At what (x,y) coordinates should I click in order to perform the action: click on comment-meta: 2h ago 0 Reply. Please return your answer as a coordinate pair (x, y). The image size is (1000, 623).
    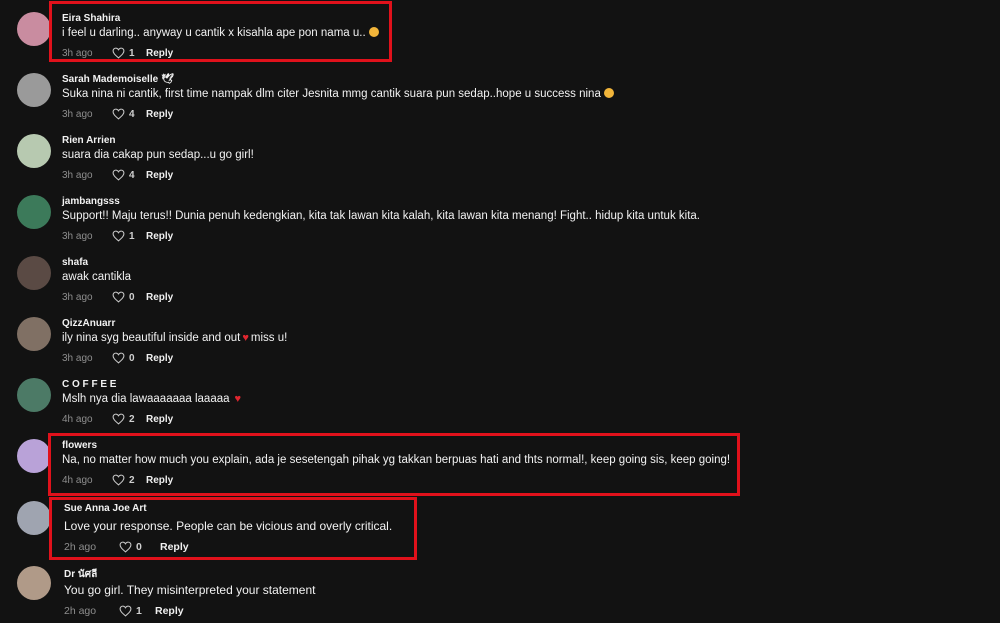
    Looking at the image, I should click on (126, 547).